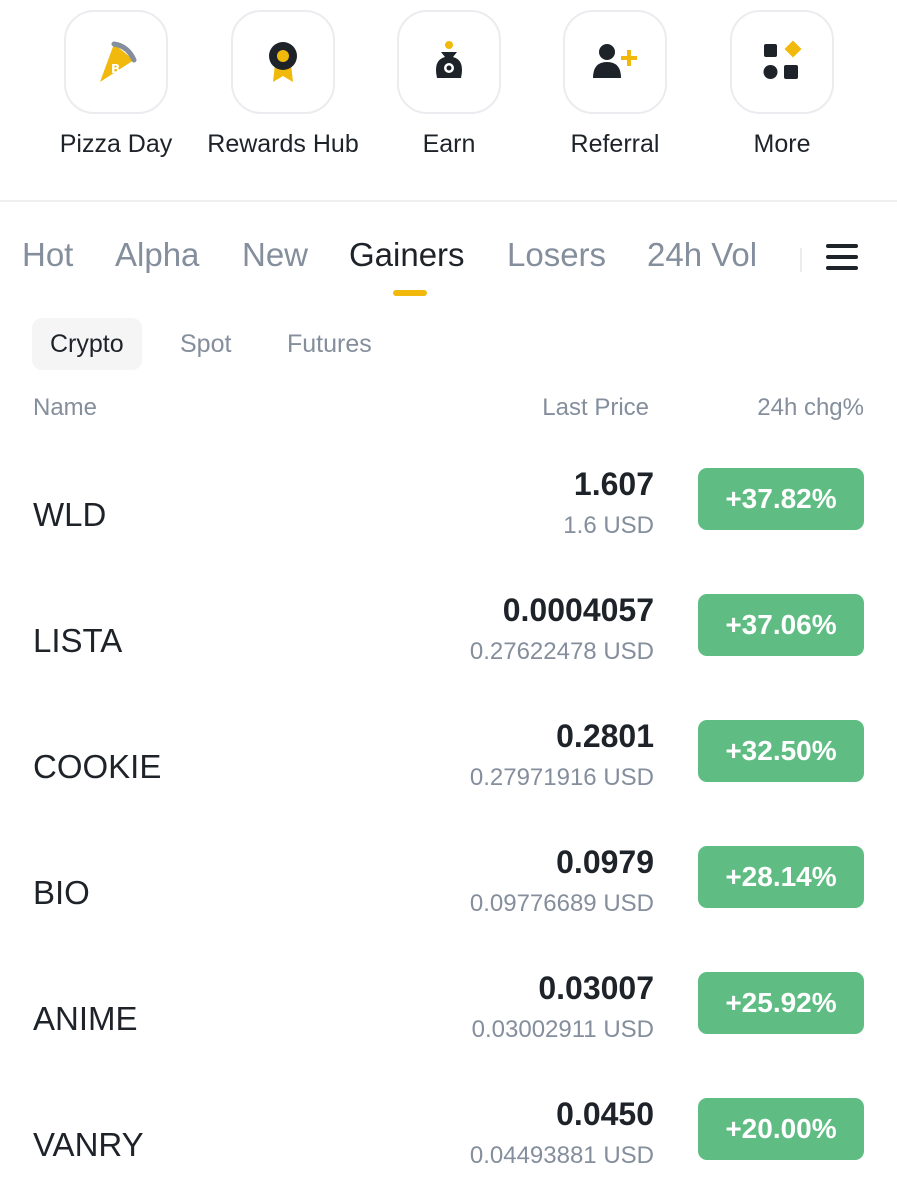 This screenshot has height=1200, width=897. What do you see at coordinates (605, 736) in the screenshot?
I see `row-price: 0.2801` at bounding box center [605, 736].